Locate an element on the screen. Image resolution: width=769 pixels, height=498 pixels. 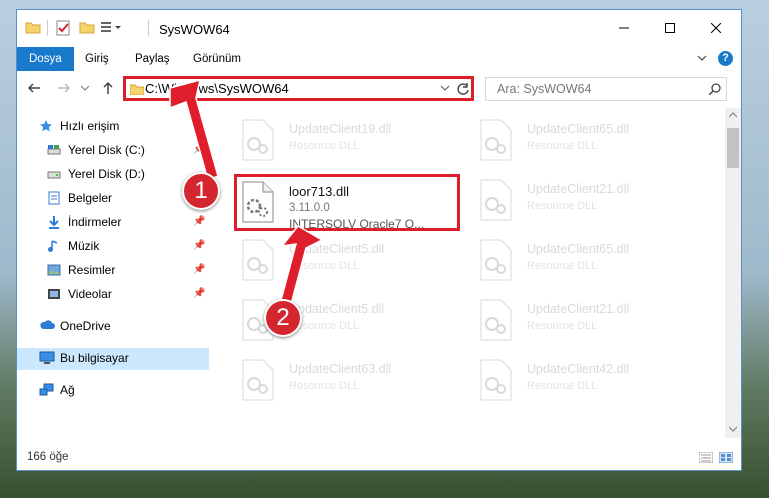
arrow-two is located at coordinates (301, 267).